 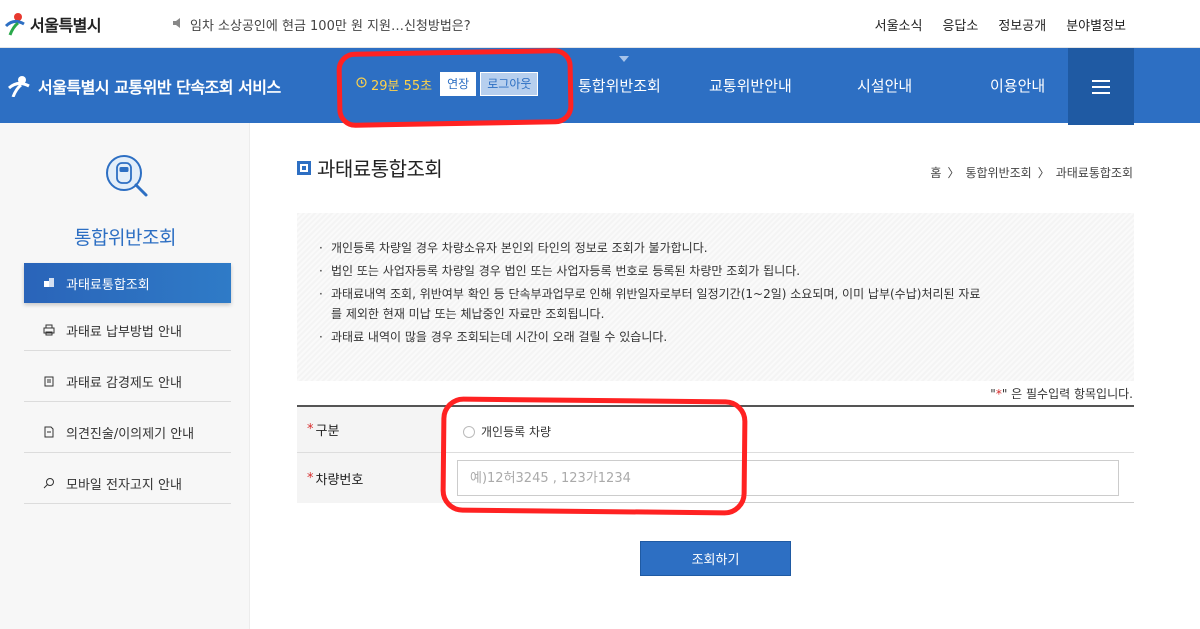 What do you see at coordinates (899, 24) in the screenshot?
I see `link-seoul-news: 서울소식` at bounding box center [899, 24].